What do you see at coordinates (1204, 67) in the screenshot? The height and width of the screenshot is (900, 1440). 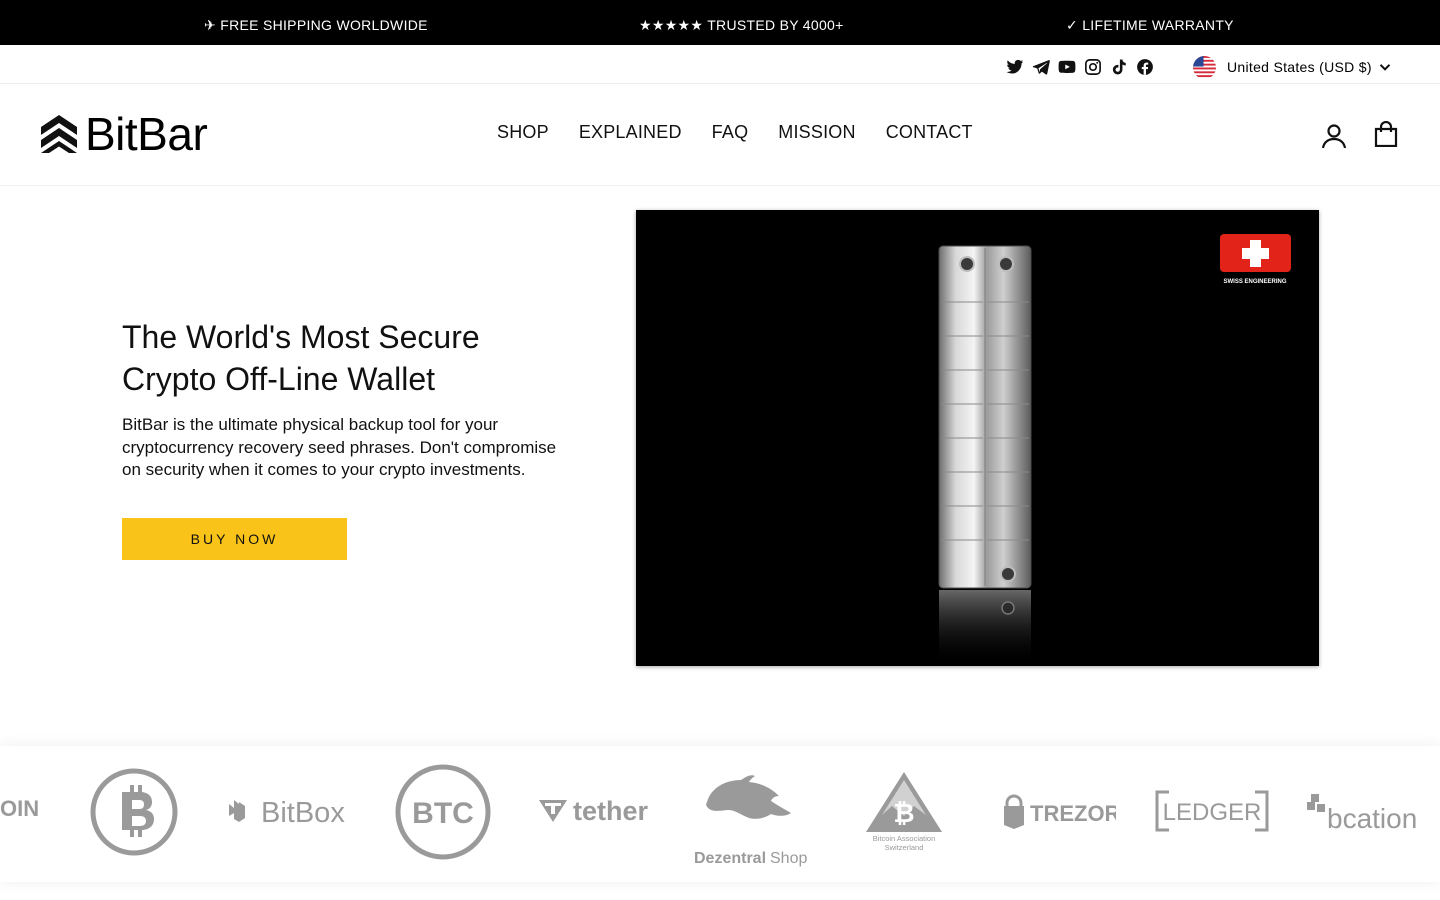 I see `us-flag-icon` at bounding box center [1204, 67].